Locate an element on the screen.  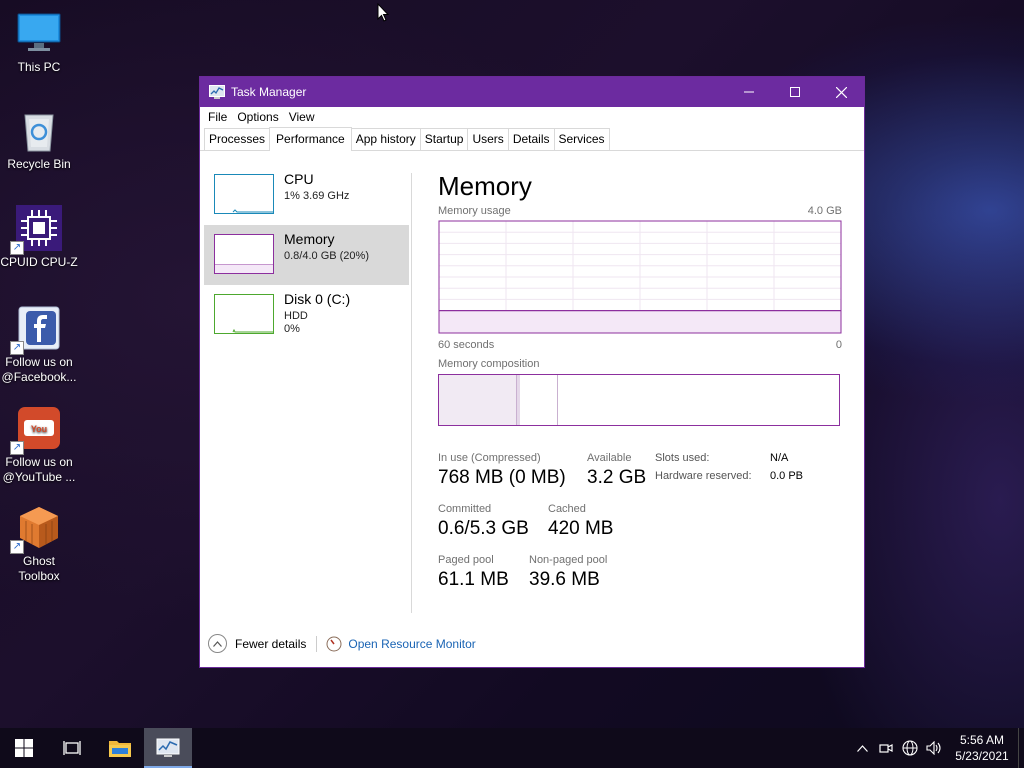
fewer-details-button is located at coordinates (217, 643).